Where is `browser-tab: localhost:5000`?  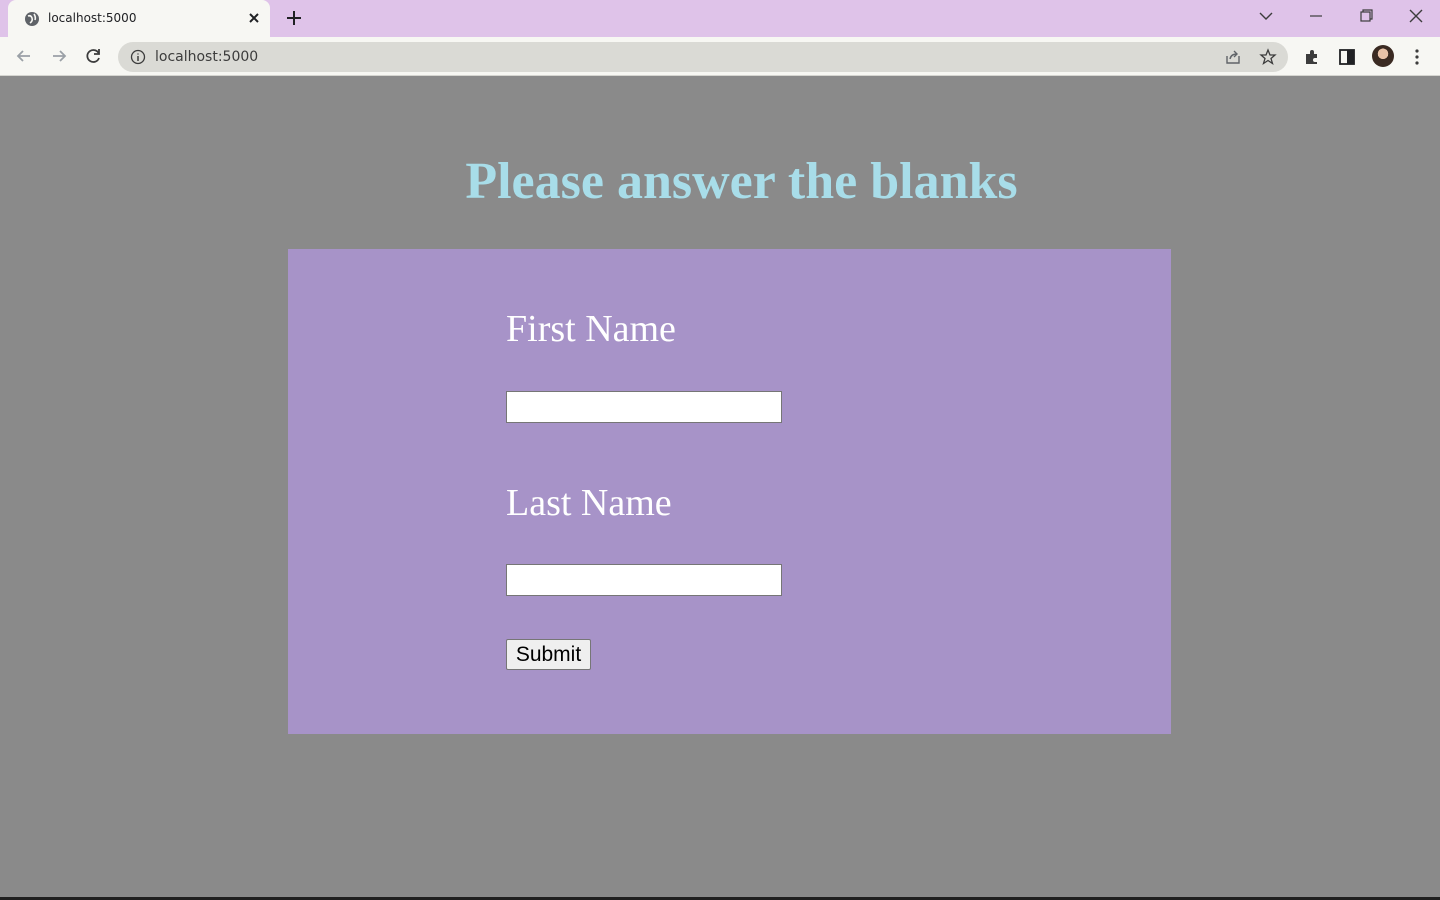 browser-tab: localhost:5000 is located at coordinates (139, 18).